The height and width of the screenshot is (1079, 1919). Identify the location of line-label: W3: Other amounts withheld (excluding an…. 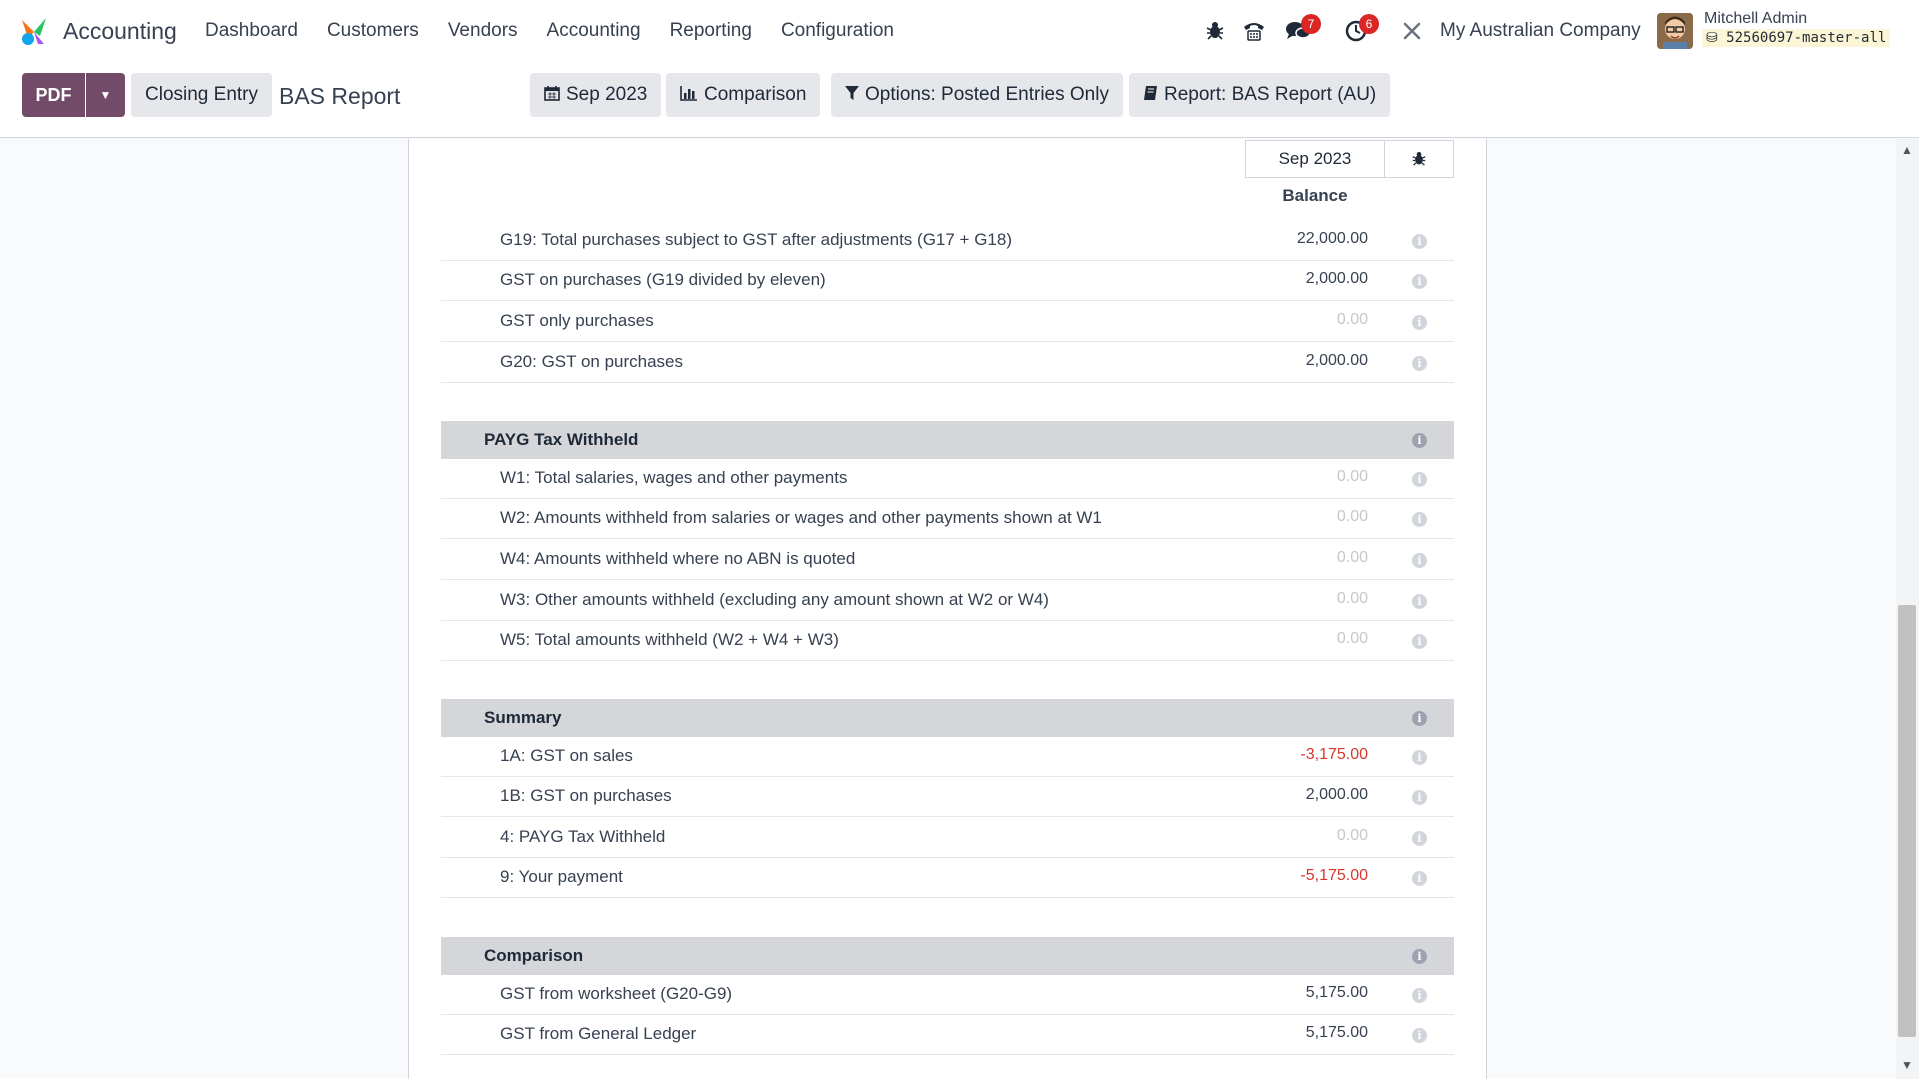
(774, 599).